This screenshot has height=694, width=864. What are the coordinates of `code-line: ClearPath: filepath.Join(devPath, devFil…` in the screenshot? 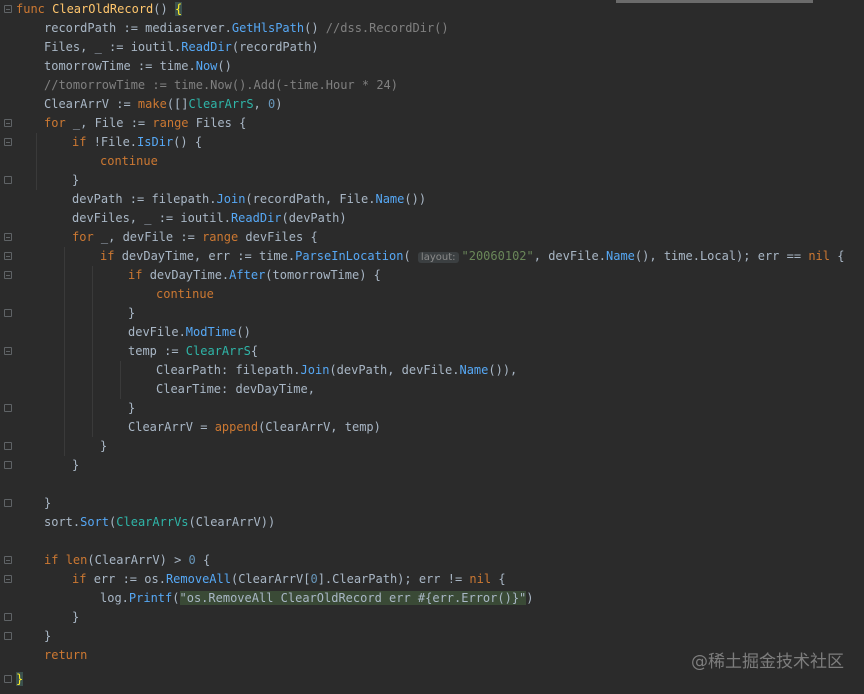 It's located at (336, 370).